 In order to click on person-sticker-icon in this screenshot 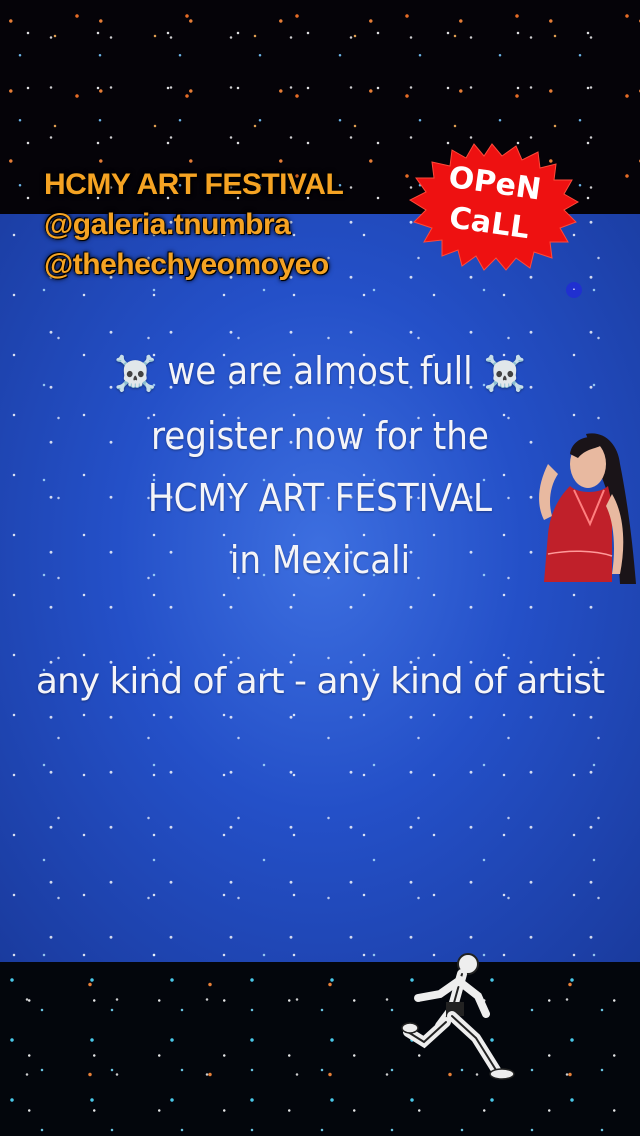, I will do `click(573, 505)`.